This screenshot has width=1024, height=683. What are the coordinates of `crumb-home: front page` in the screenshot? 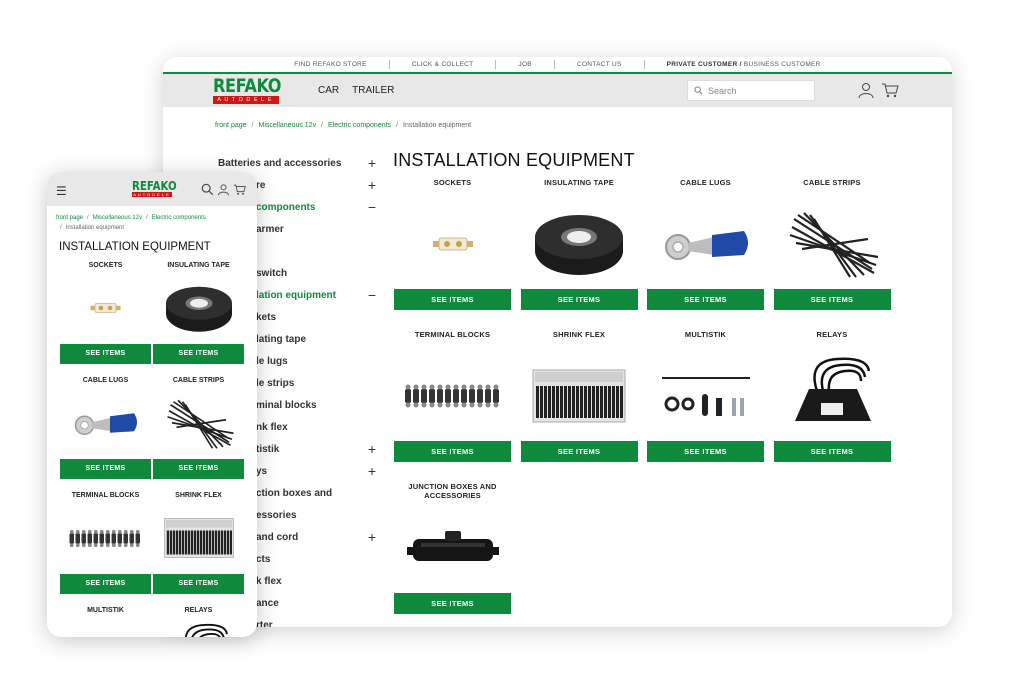 It's located at (231, 125).